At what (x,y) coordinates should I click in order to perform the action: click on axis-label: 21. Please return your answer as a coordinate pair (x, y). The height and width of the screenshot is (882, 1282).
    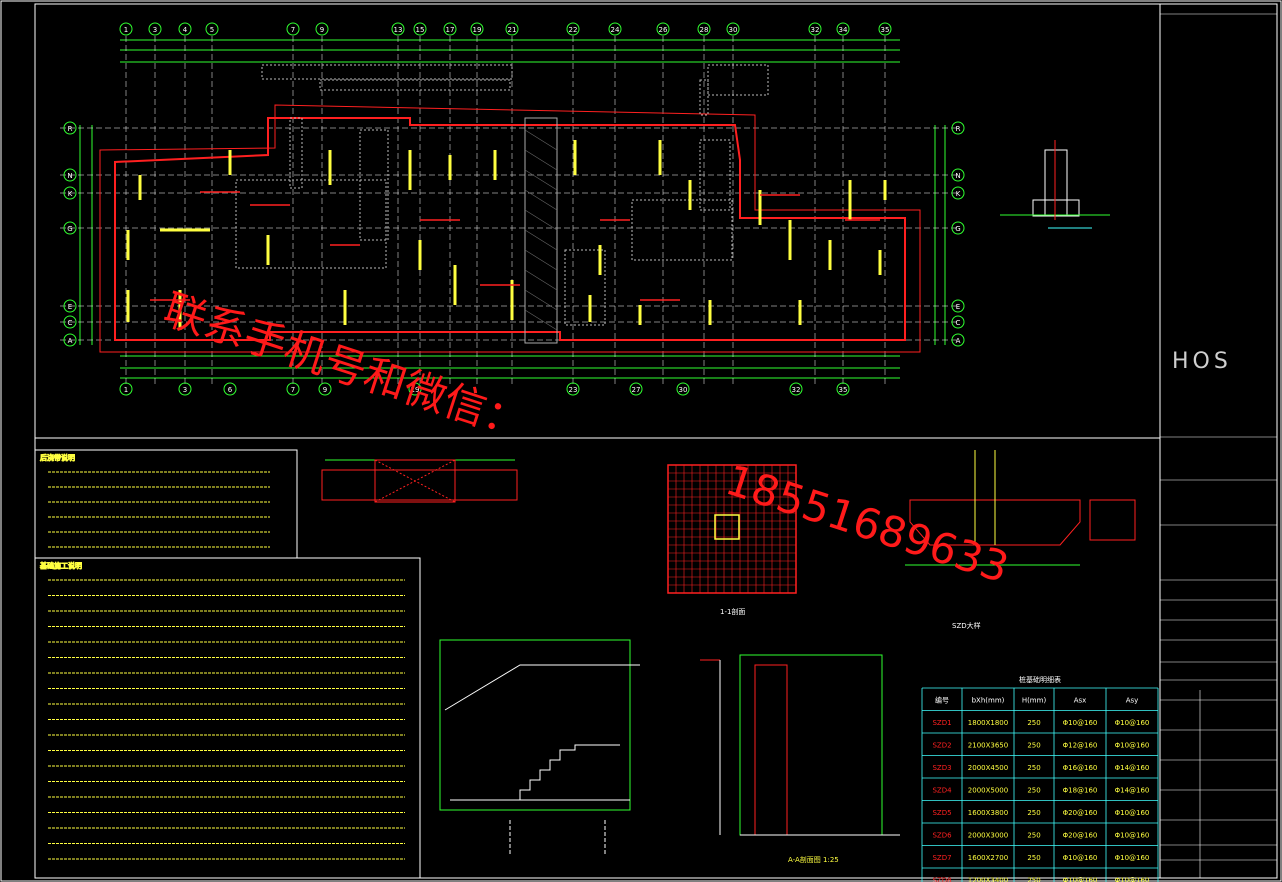
    Looking at the image, I should click on (512, 30).